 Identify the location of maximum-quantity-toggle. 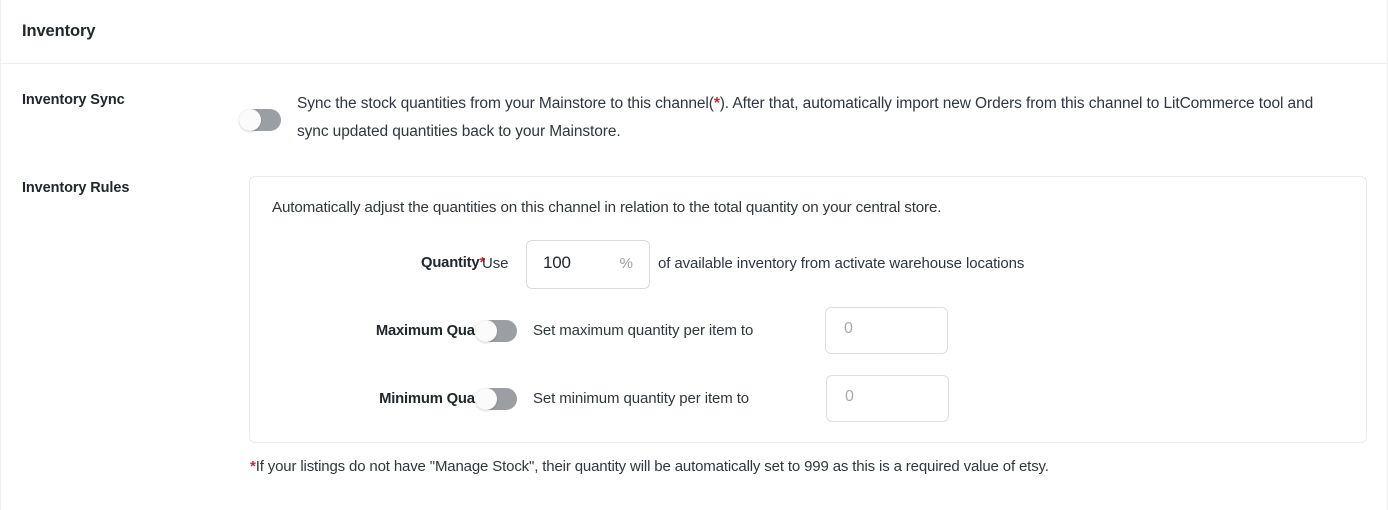
(496, 331).